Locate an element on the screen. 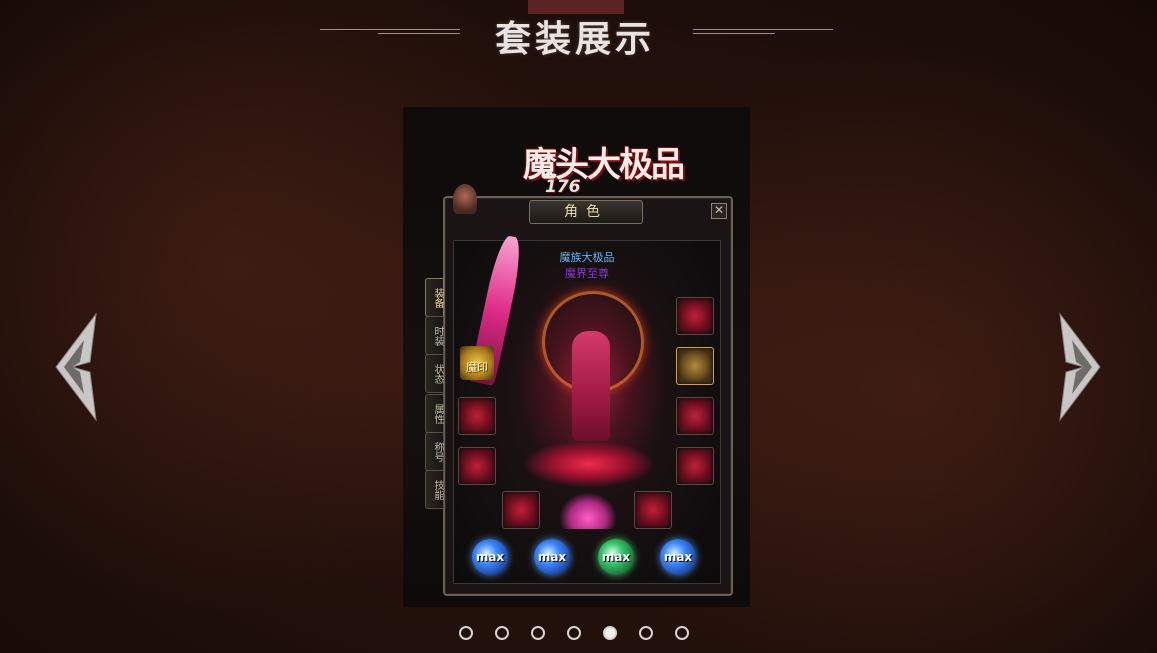  max-orb-3: max is located at coordinates (616, 557).